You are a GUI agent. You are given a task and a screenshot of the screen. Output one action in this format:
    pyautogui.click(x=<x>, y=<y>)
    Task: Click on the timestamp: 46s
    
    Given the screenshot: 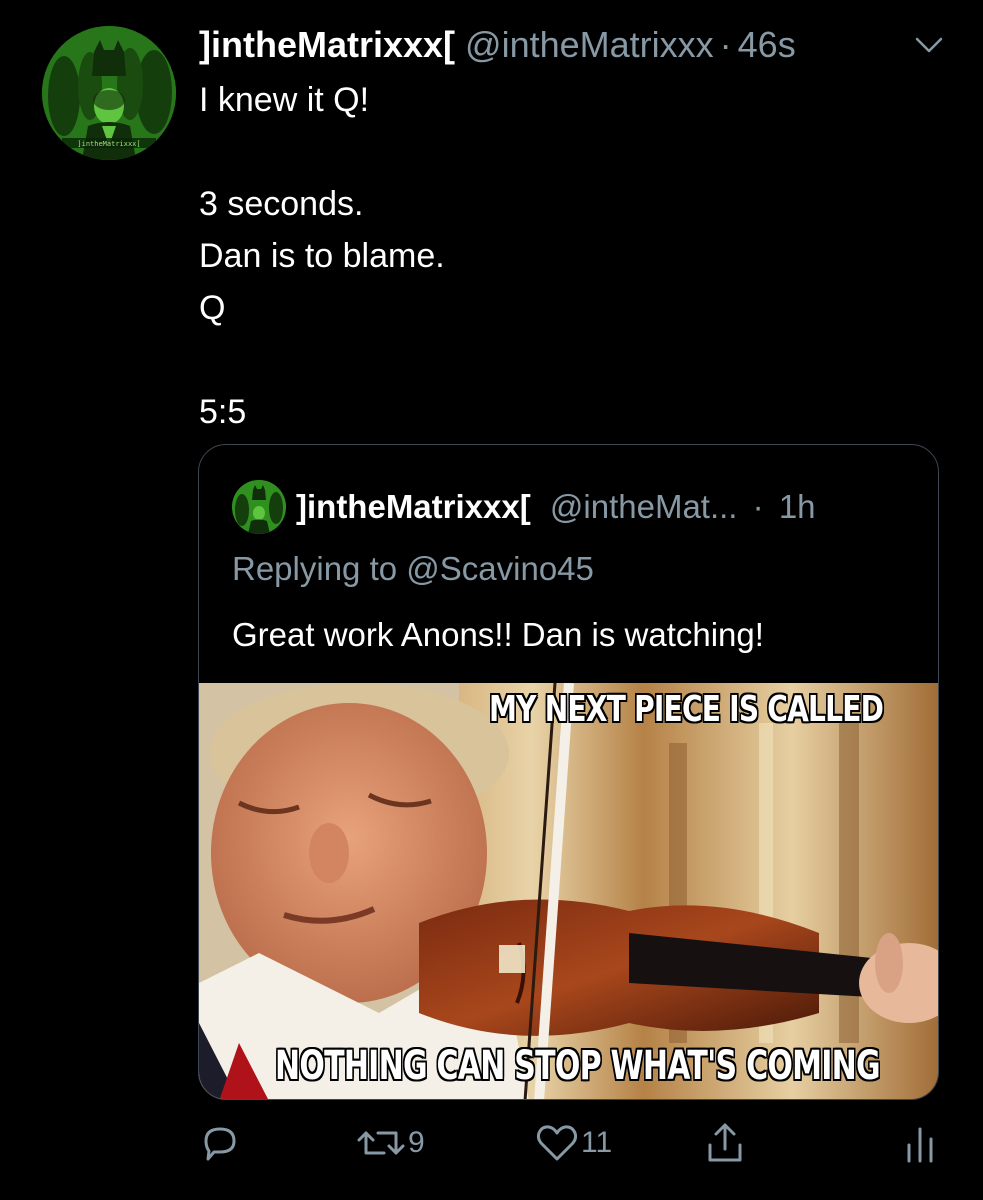 What is the action you would take?
    pyautogui.click(x=767, y=45)
    